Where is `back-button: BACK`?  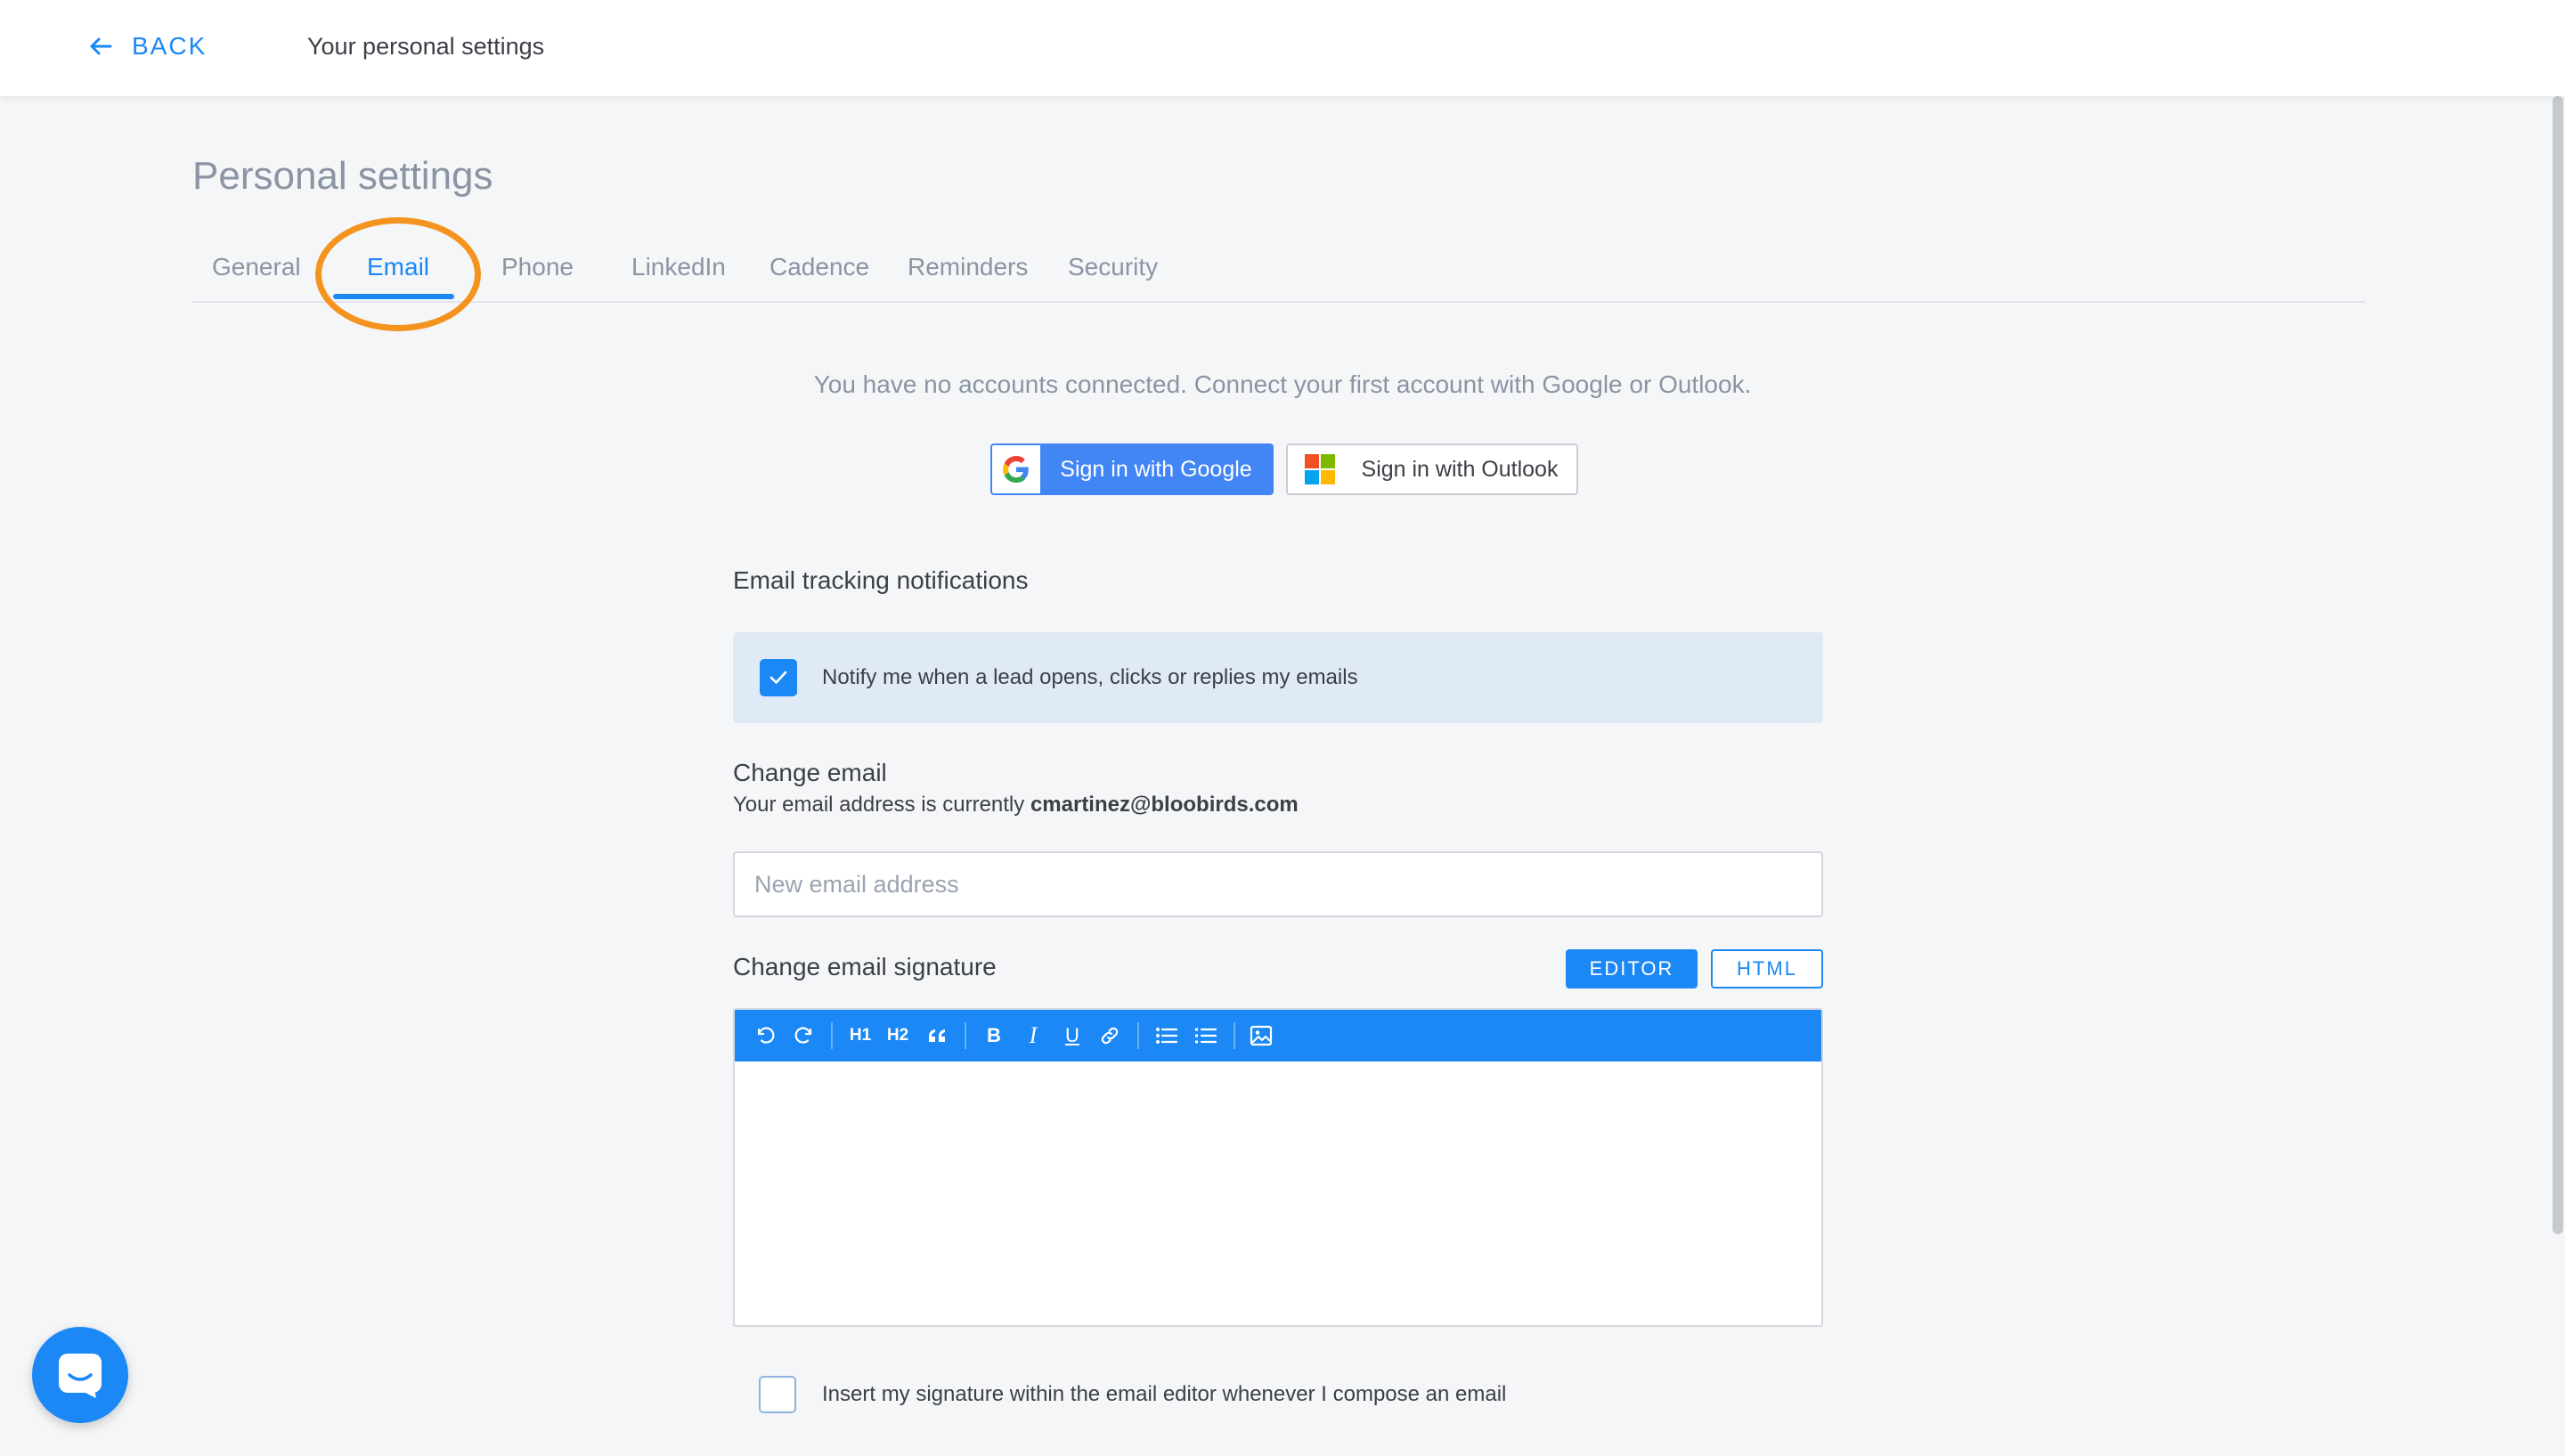
back-button: BACK is located at coordinates (148, 46).